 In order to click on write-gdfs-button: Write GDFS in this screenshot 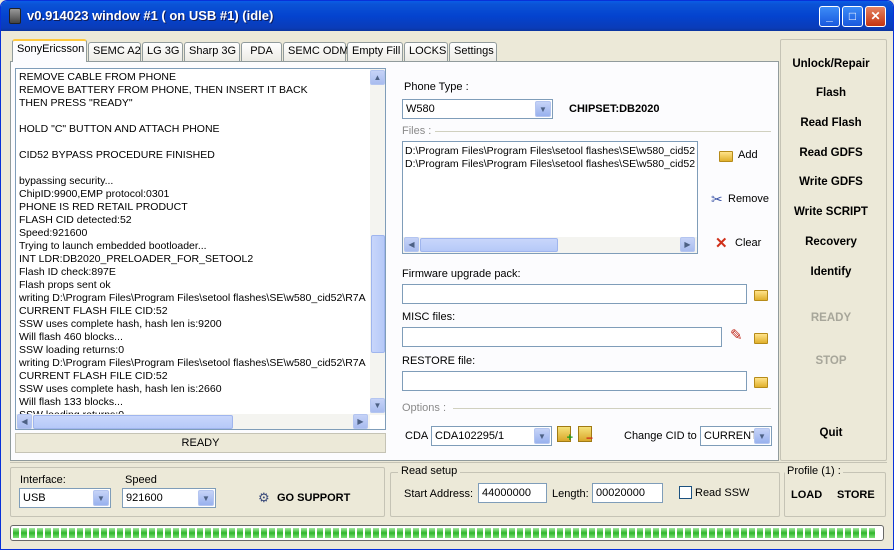, I will do `click(831, 182)`.